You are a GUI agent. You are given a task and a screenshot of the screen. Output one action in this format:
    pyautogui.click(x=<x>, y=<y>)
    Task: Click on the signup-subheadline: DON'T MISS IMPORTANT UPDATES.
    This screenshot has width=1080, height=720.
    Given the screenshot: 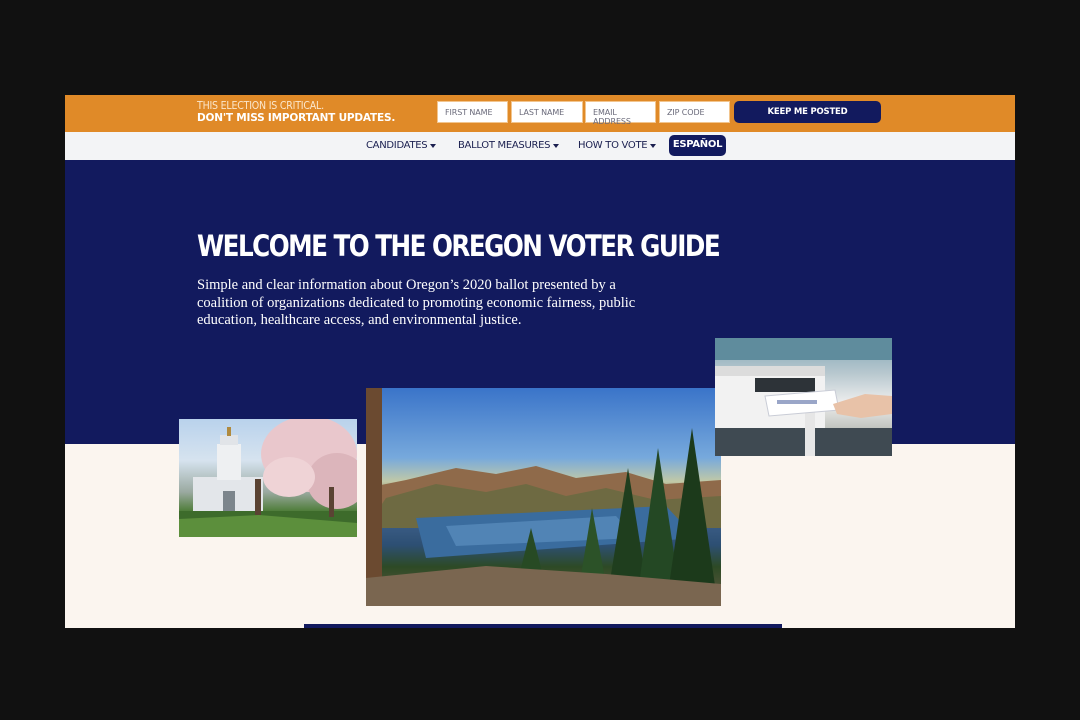 What is the action you would take?
    pyautogui.click(x=296, y=118)
    